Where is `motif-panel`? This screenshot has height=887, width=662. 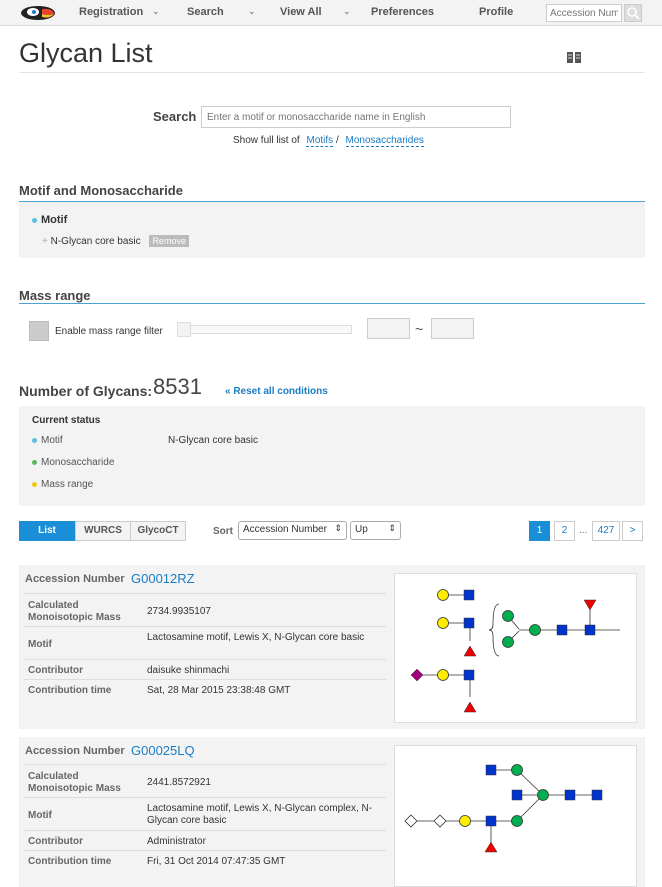 motif-panel is located at coordinates (332, 230).